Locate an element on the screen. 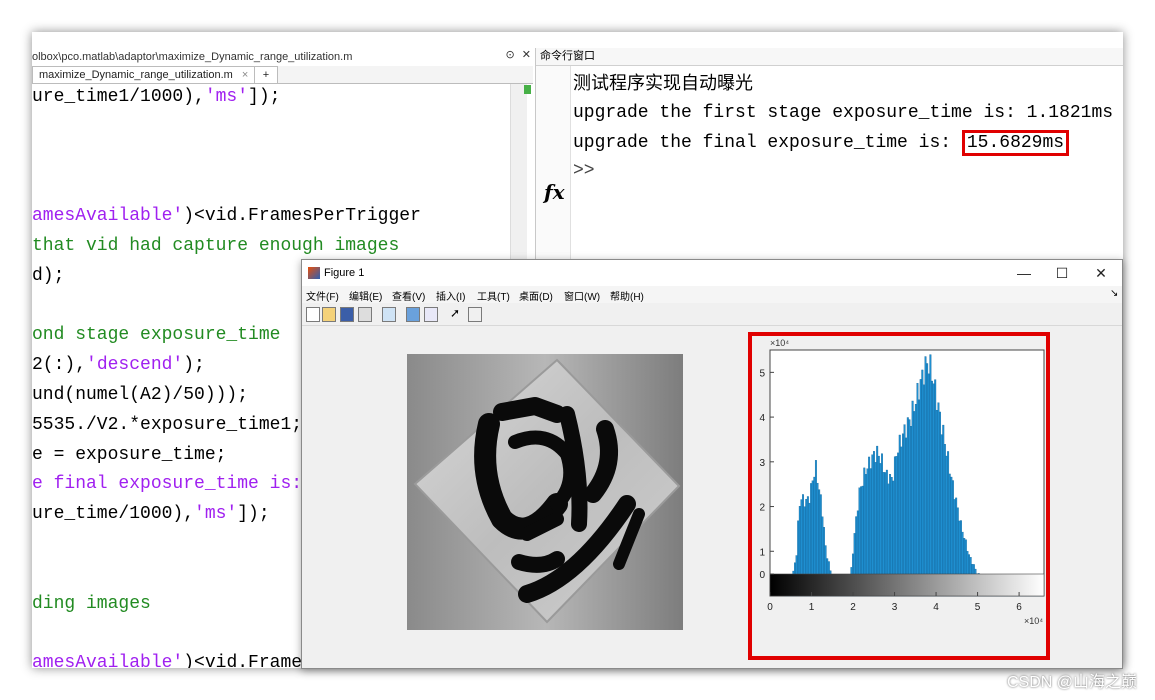 This screenshot has width=1155, height=700. code-line: that vid had capture enough images is located at coordinates (215, 246).